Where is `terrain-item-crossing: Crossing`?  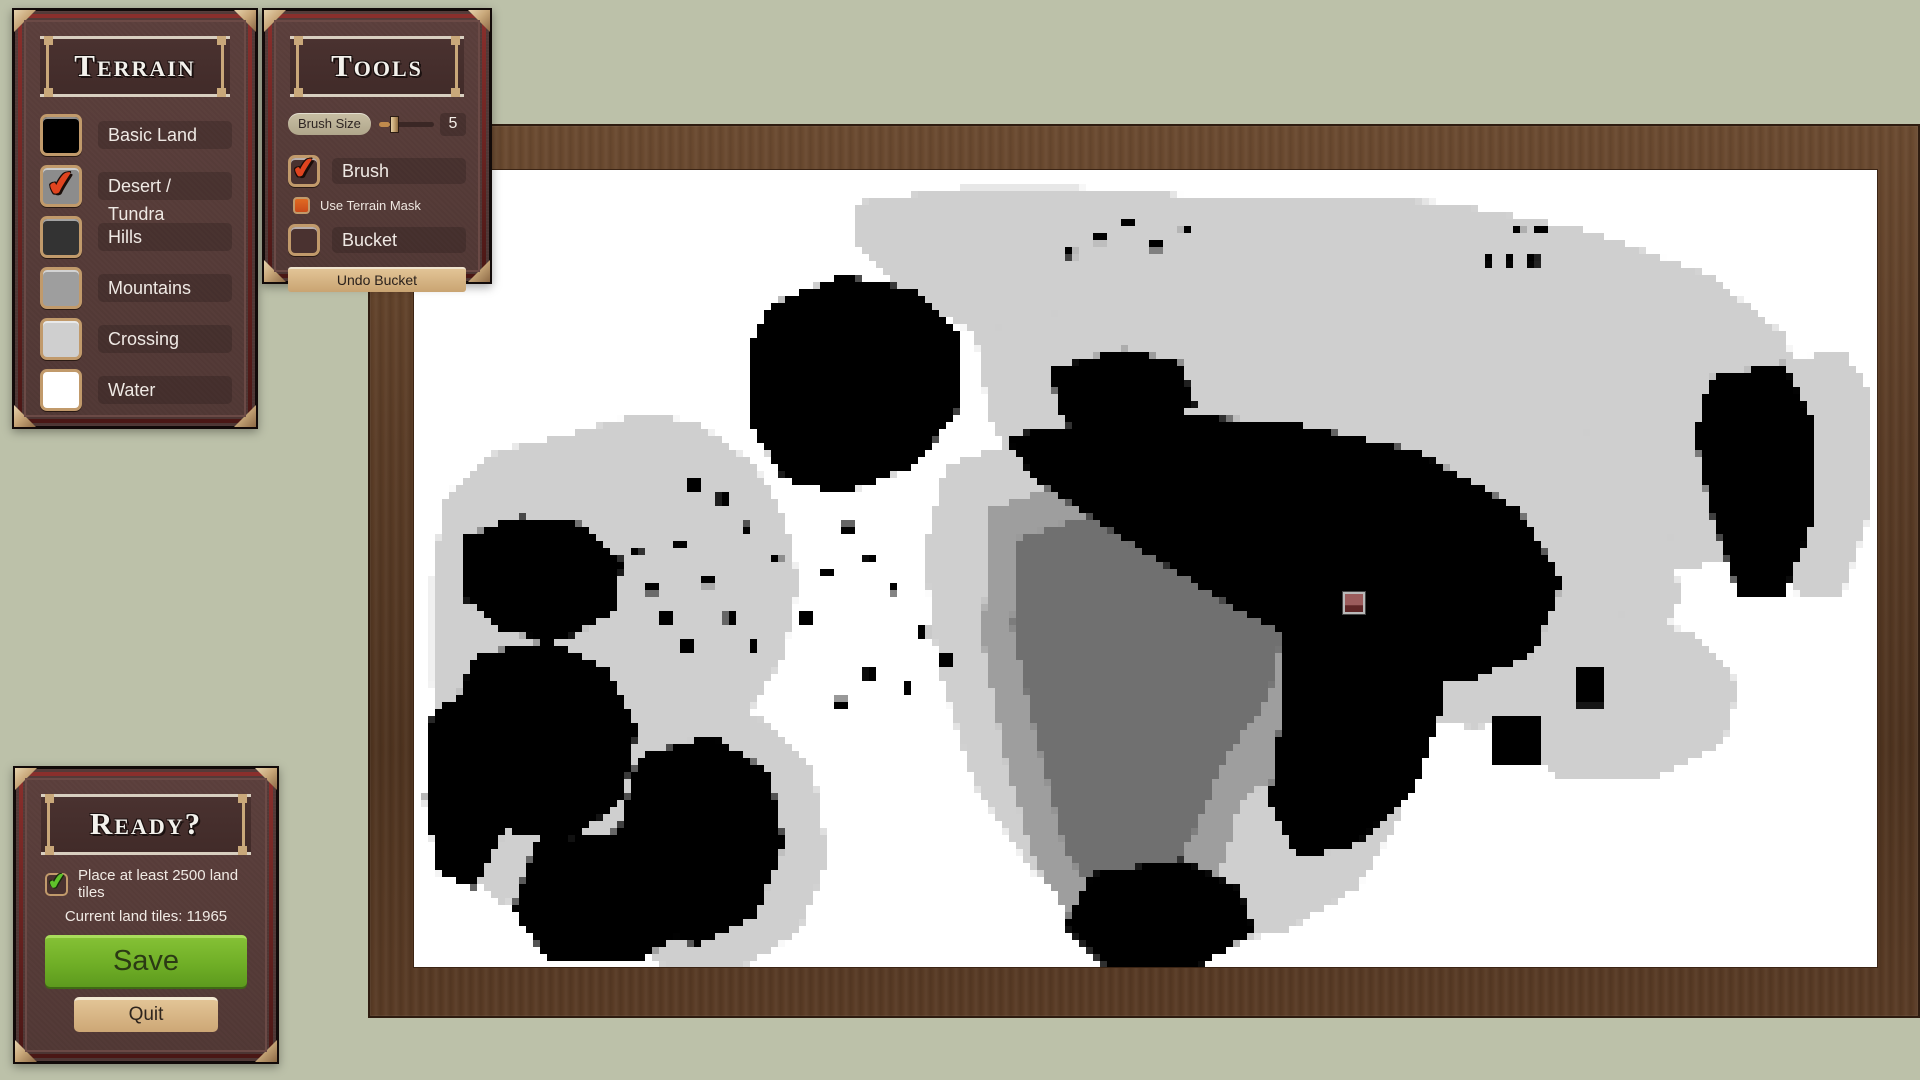 terrain-item-crossing: Crossing is located at coordinates (135, 338).